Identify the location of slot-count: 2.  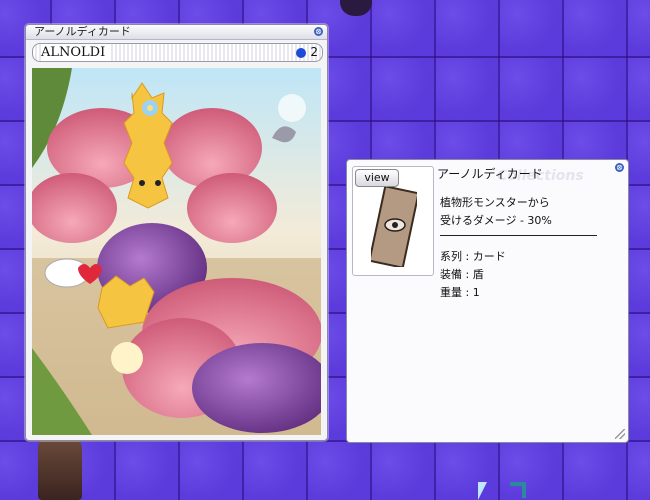
(314, 52).